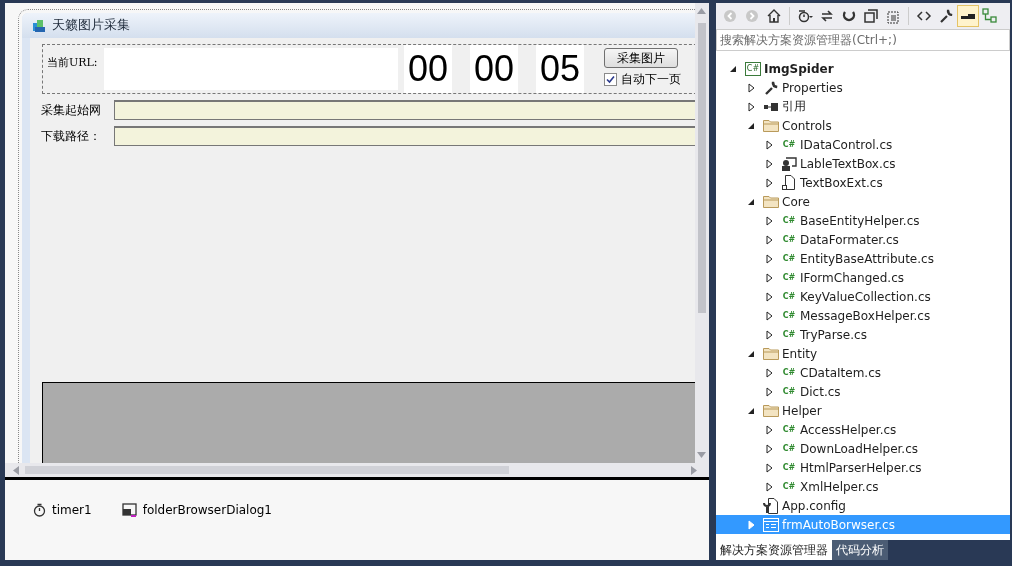  Describe the element at coordinates (71, 136) in the screenshot. I see `field-label: 下载路径：` at that location.